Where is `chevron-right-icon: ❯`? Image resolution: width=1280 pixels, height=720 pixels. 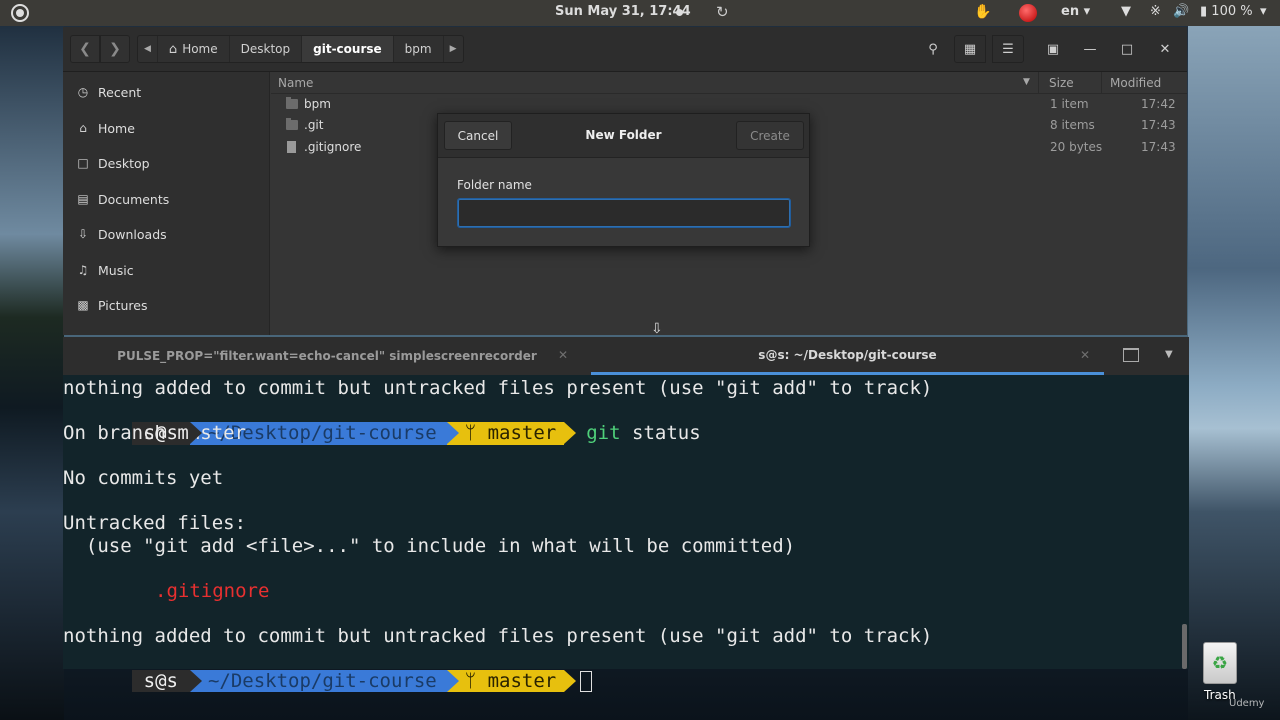
chevron-right-icon: ❯ is located at coordinates (115, 49).